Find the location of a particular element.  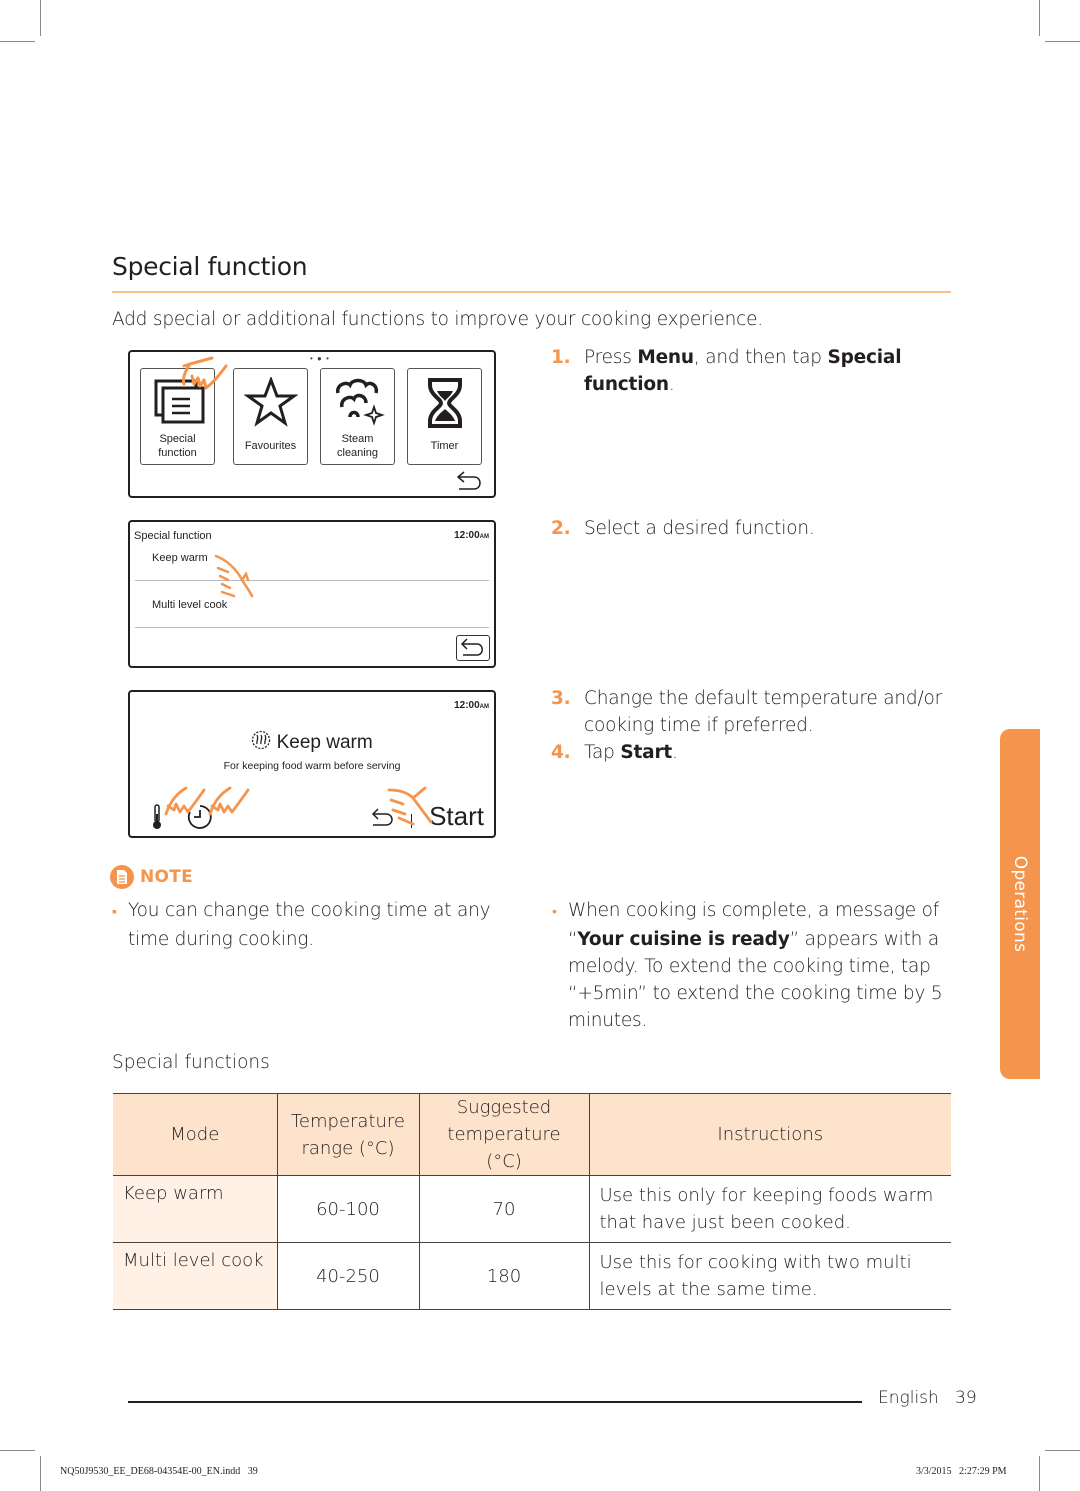

tile-steam-cleaning: Steam cleaning is located at coordinates (357, 416).